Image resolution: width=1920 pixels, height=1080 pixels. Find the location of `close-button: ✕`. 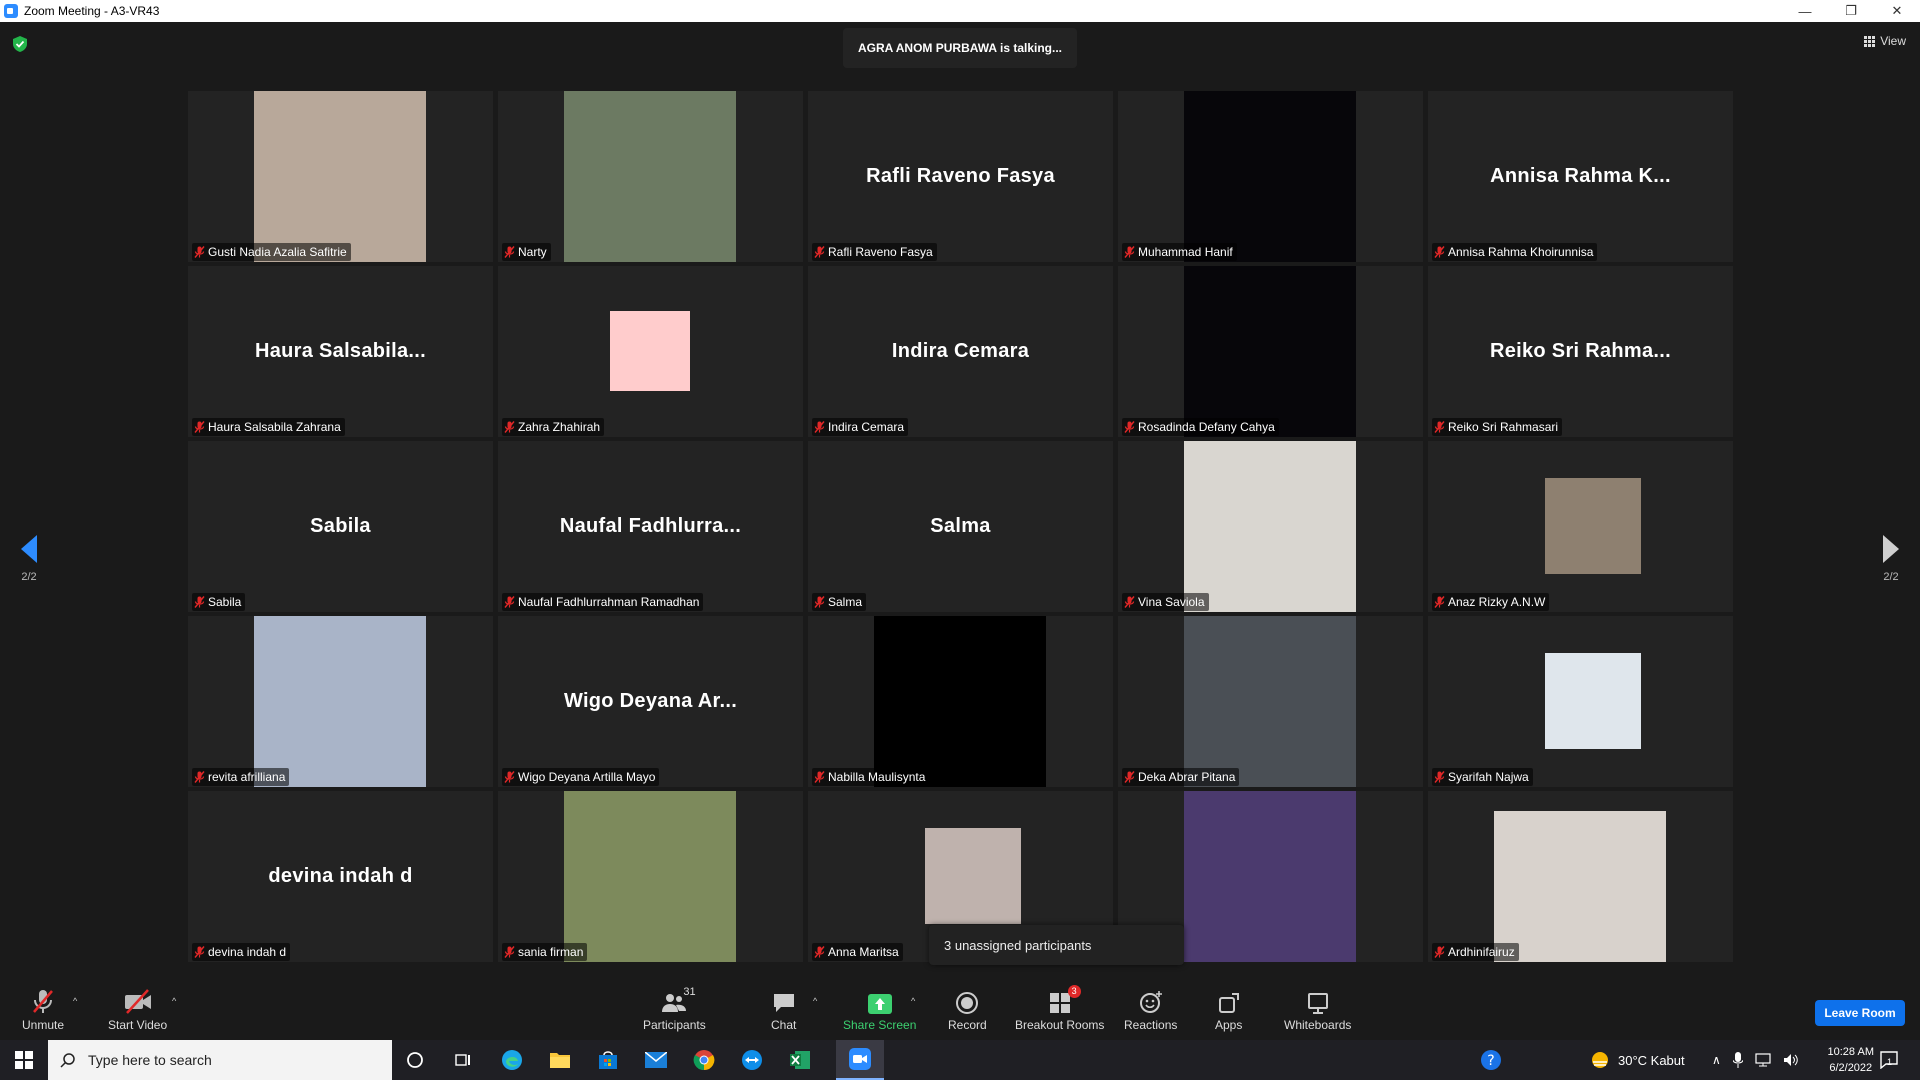

close-button: ✕ is located at coordinates (1897, 11).